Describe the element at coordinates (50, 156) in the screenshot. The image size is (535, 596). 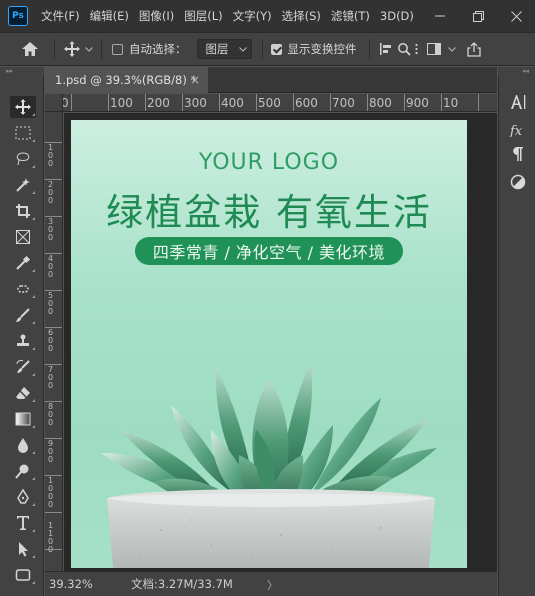
I see `ruler-label-group: 100` at that location.